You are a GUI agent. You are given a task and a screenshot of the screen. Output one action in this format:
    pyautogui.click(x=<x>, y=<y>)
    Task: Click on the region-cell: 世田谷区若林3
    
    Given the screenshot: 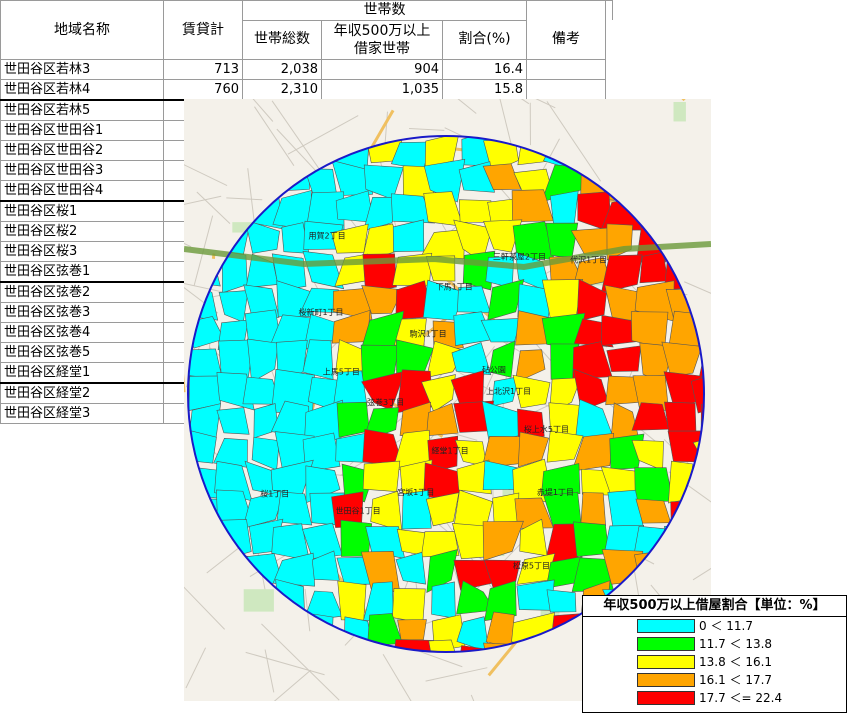 What is the action you would take?
    pyautogui.click(x=82, y=69)
    